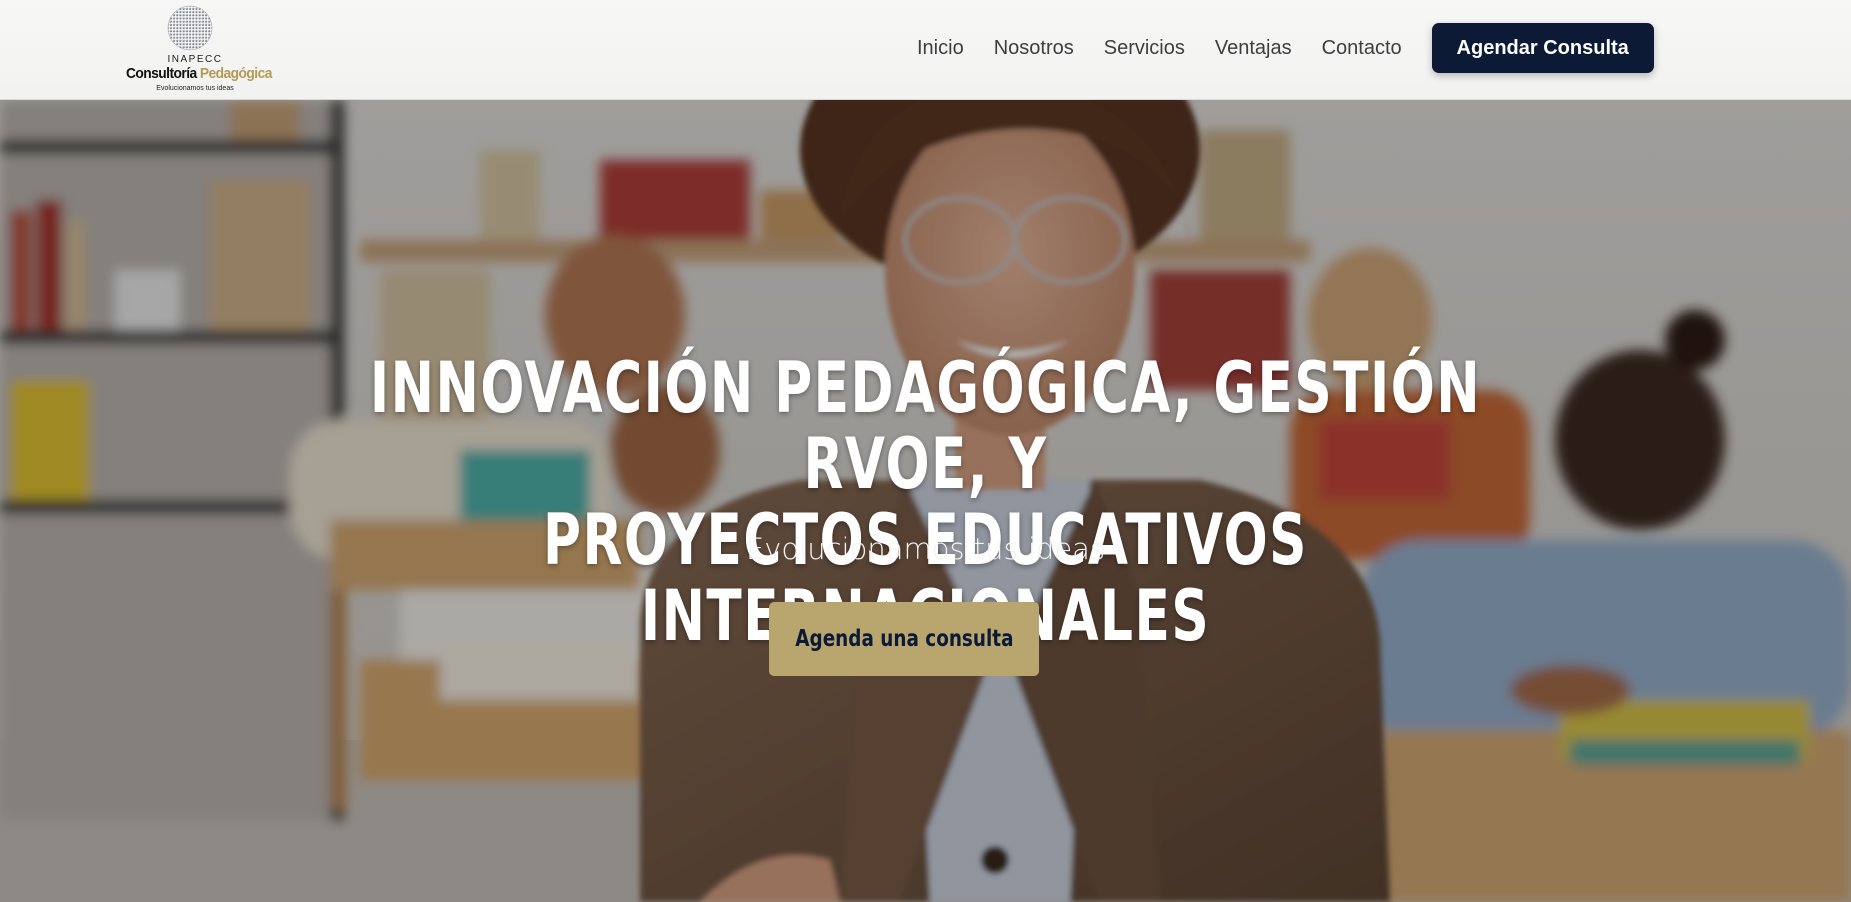  I want to click on agenda-consulta-label: Agenda una consulta, so click(904, 639).